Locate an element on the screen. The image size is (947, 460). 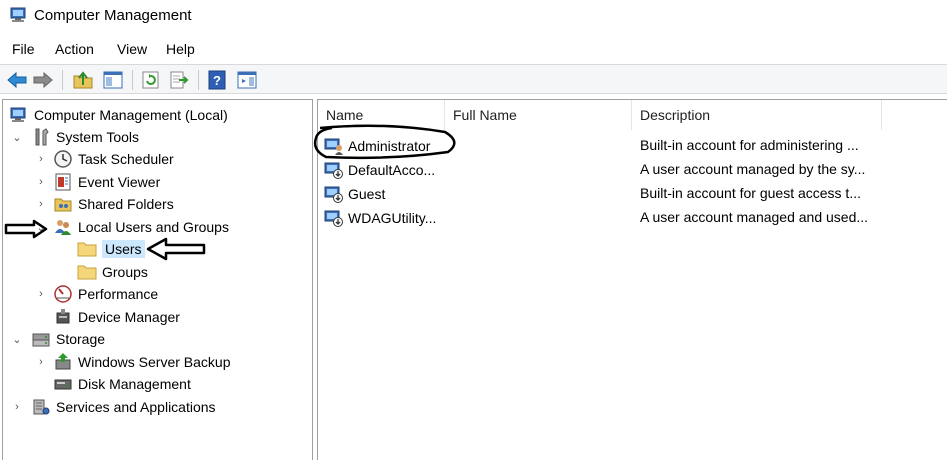
cell-name: Administrator is located at coordinates (383, 146).